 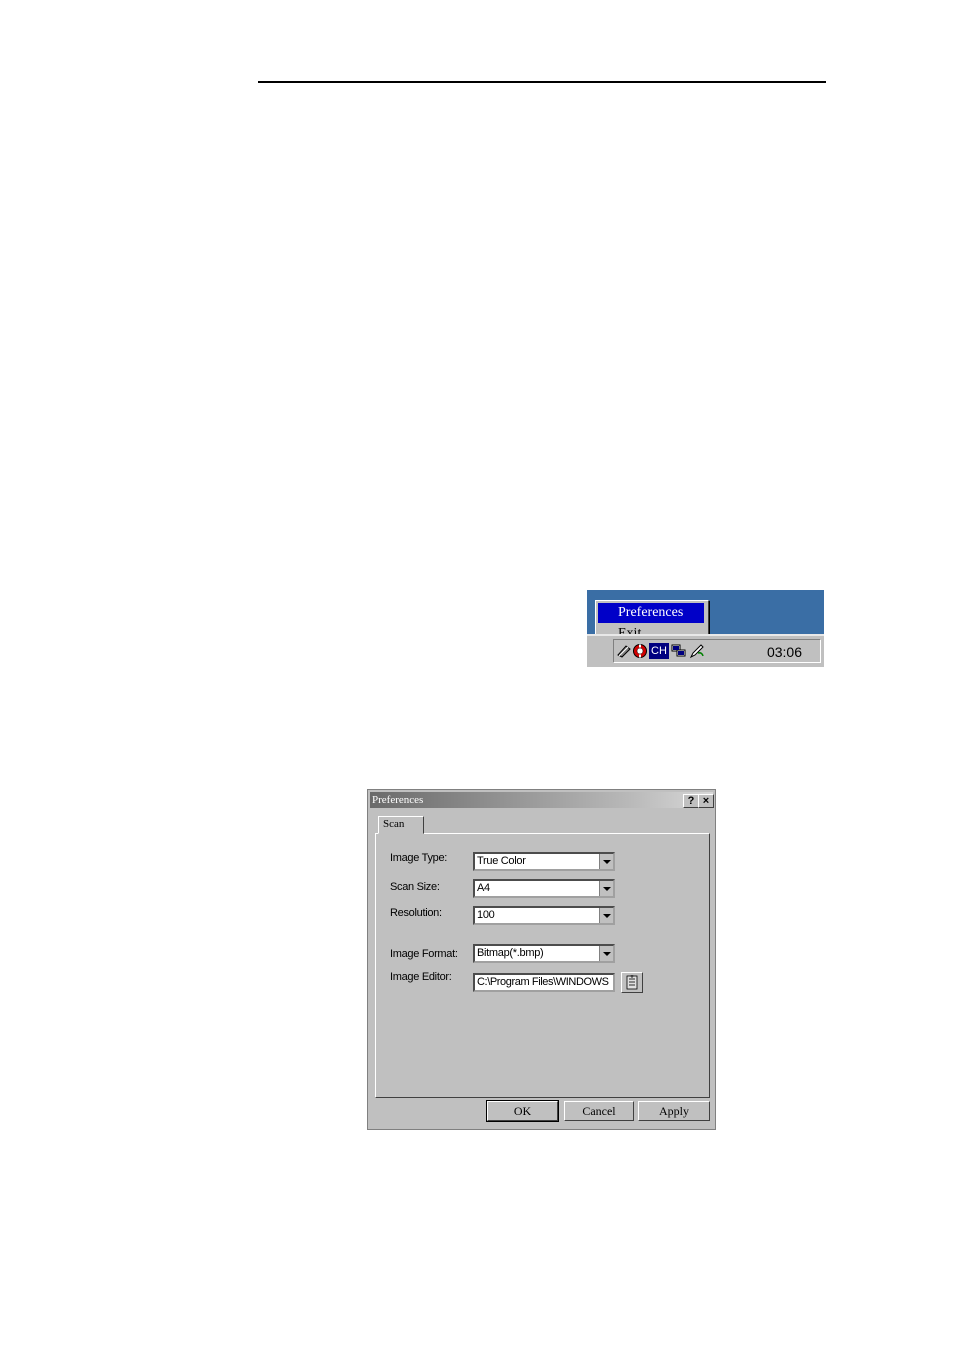 I want to click on folder-browse-icon, so click(x=632, y=982).